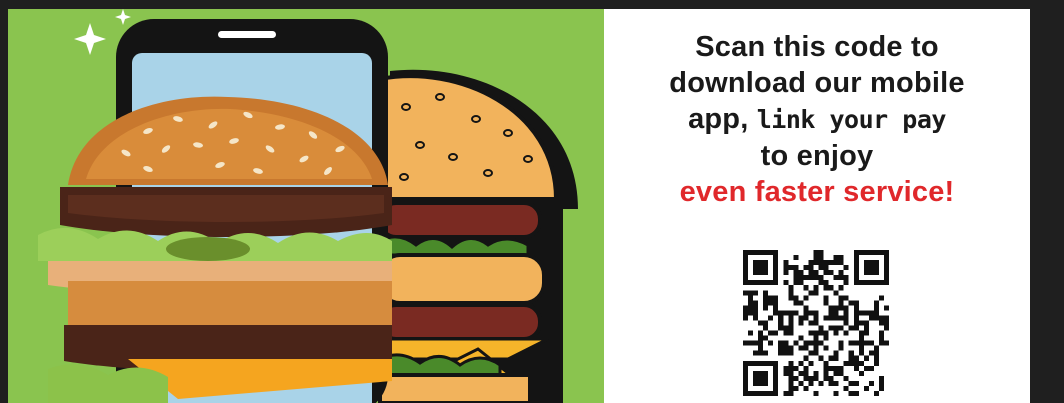 The height and width of the screenshot is (403, 1064). I want to click on message-line-app: app, link your pay, so click(817, 119).